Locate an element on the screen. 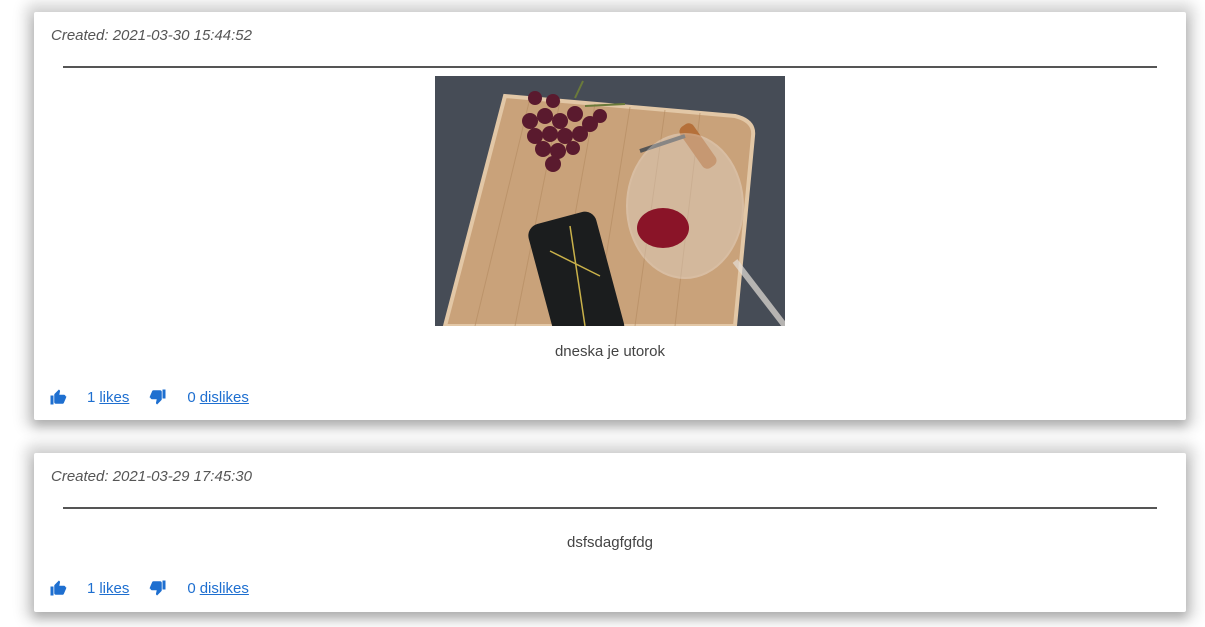 This screenshot has height=627, width=1205. post-created-date: Created: 2021-03-29 17:45:30 is located at coordinates (151, 476).